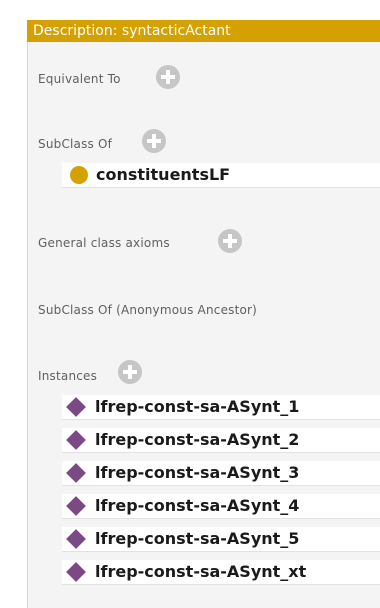 The image size is (380, 608). Describe the element at coordinates (197, 406) in the screenshot. I see `instance-label: lfrep-const-sa-ASynt_1` at that location.